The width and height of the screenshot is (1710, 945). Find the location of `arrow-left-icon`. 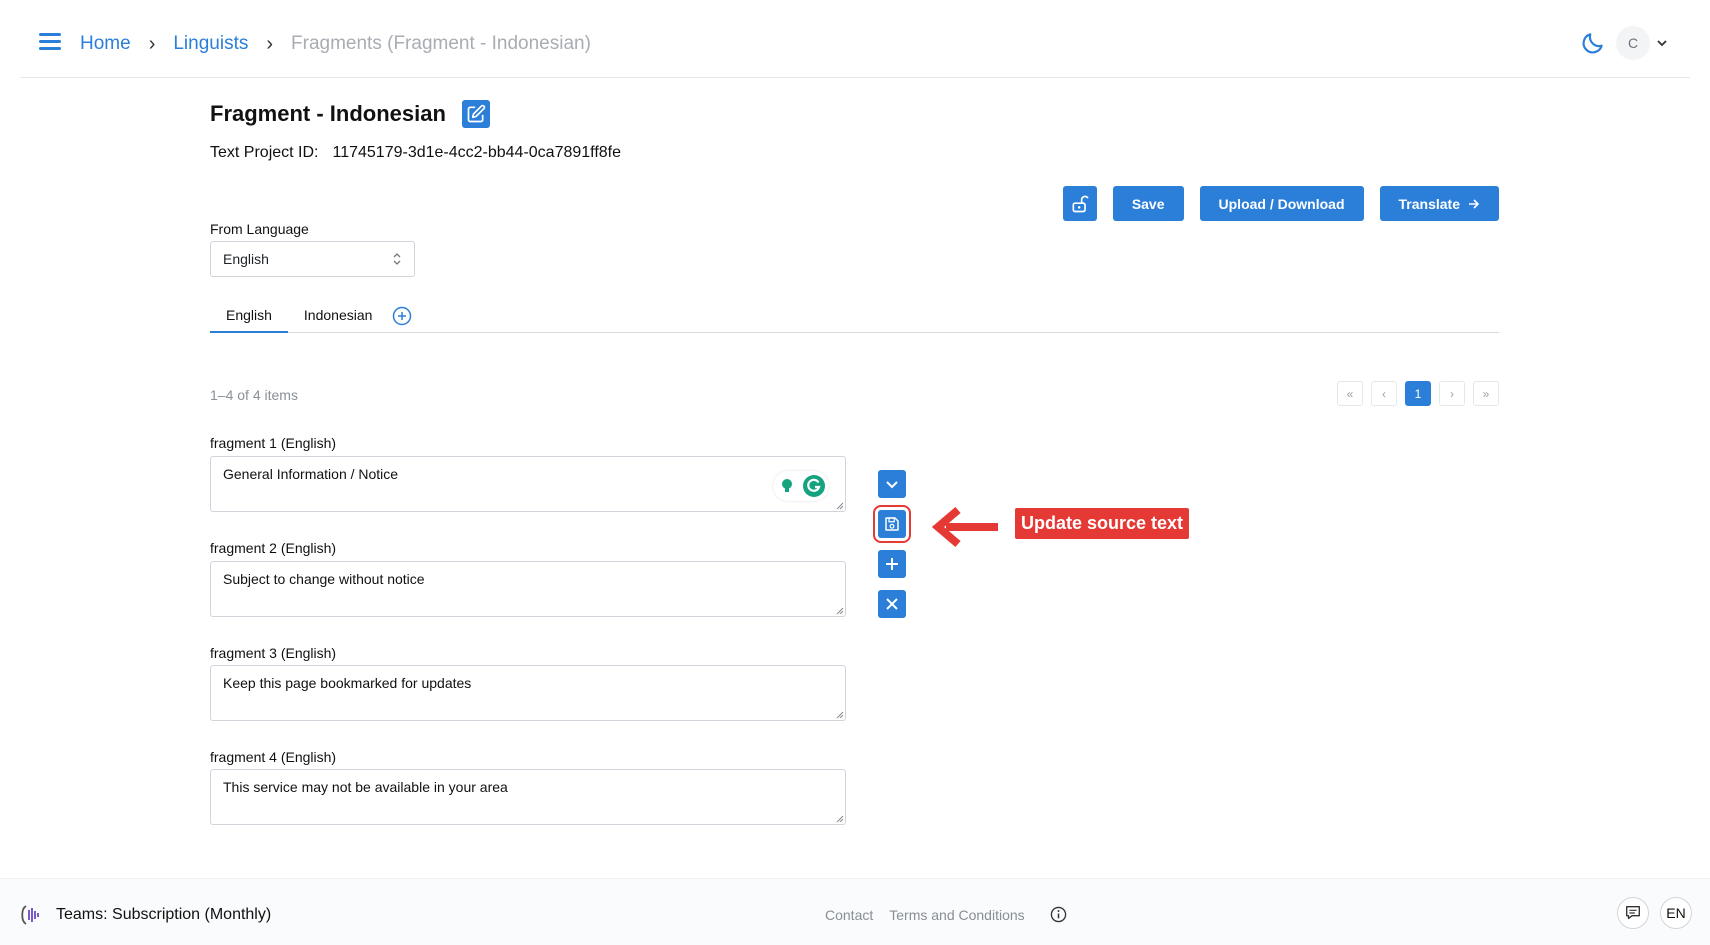

arrow-left-icon is located at coordinates (965, 527).